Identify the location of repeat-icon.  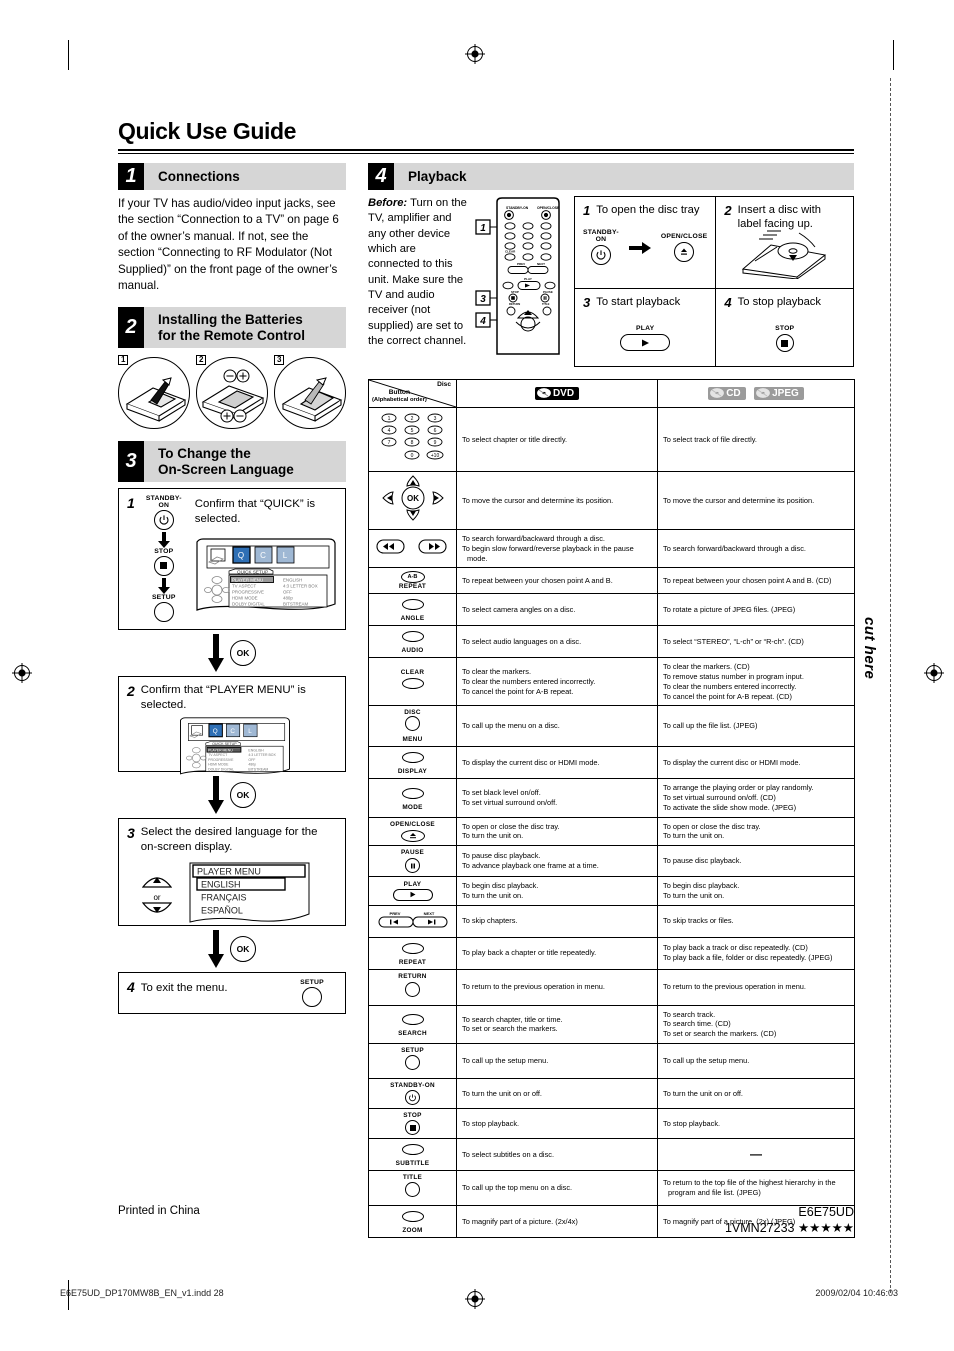
(412, 948).